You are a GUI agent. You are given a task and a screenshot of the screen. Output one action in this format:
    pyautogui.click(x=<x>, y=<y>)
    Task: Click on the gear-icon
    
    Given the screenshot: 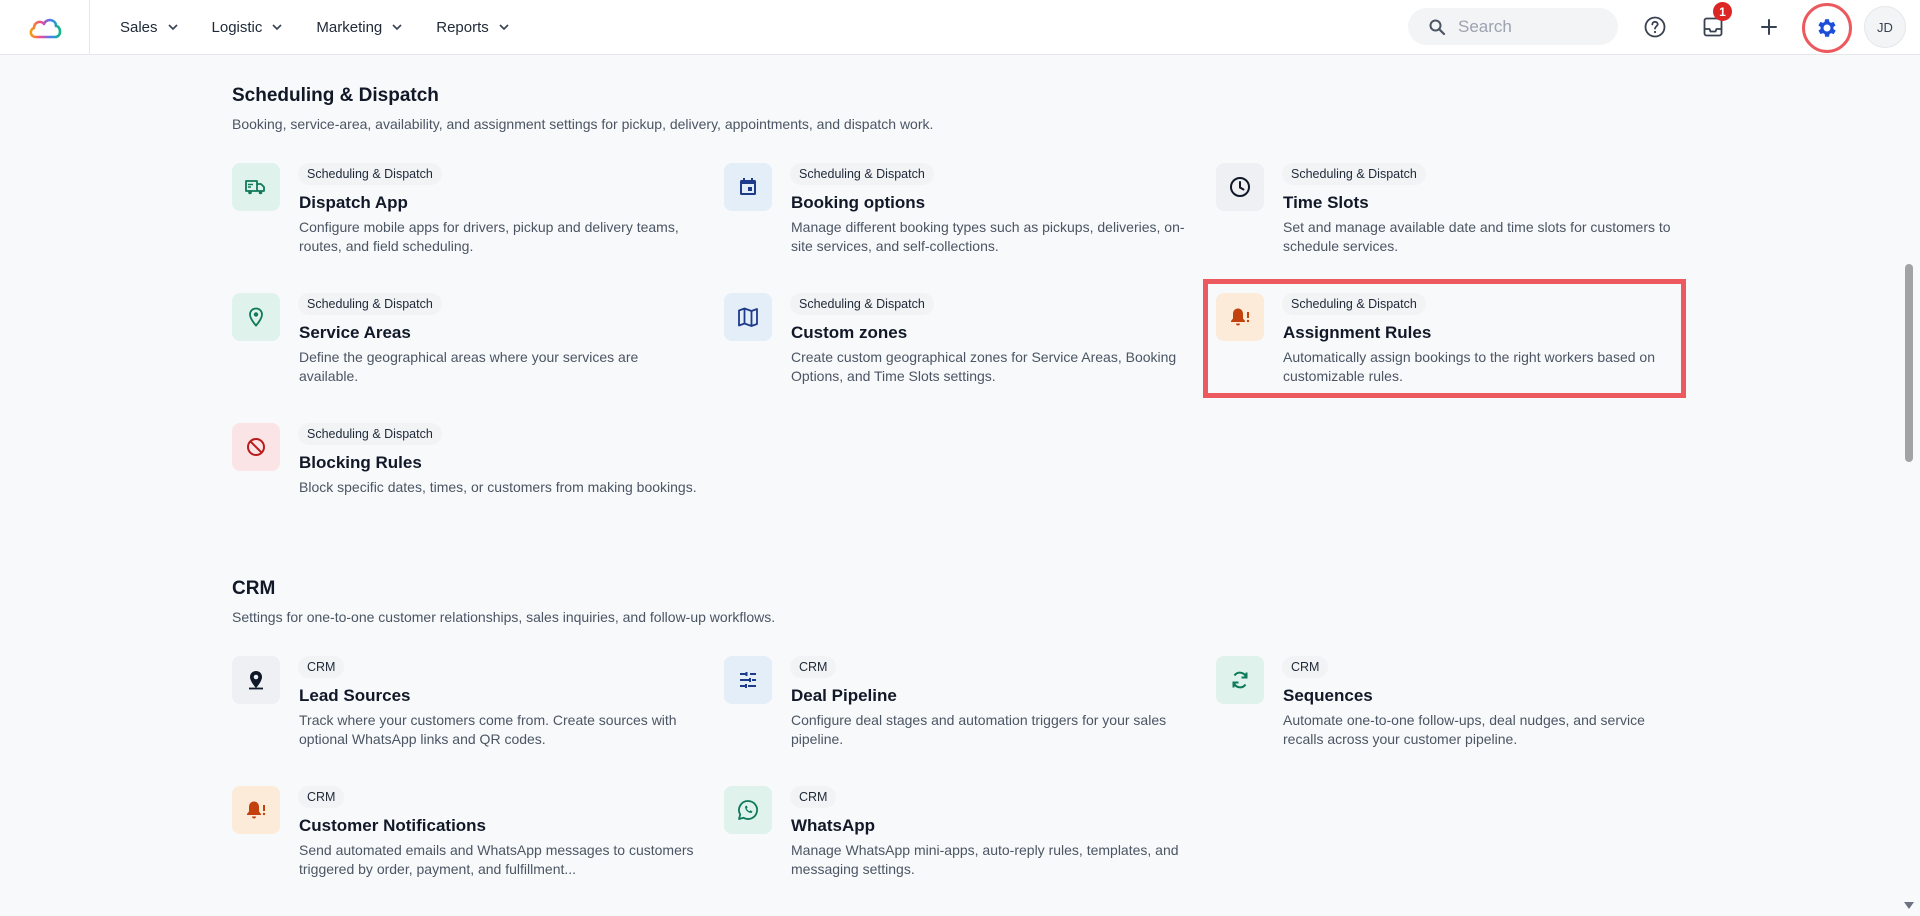 What is the action you would take?
    pyautogui.click(x=1827, y=28)
    